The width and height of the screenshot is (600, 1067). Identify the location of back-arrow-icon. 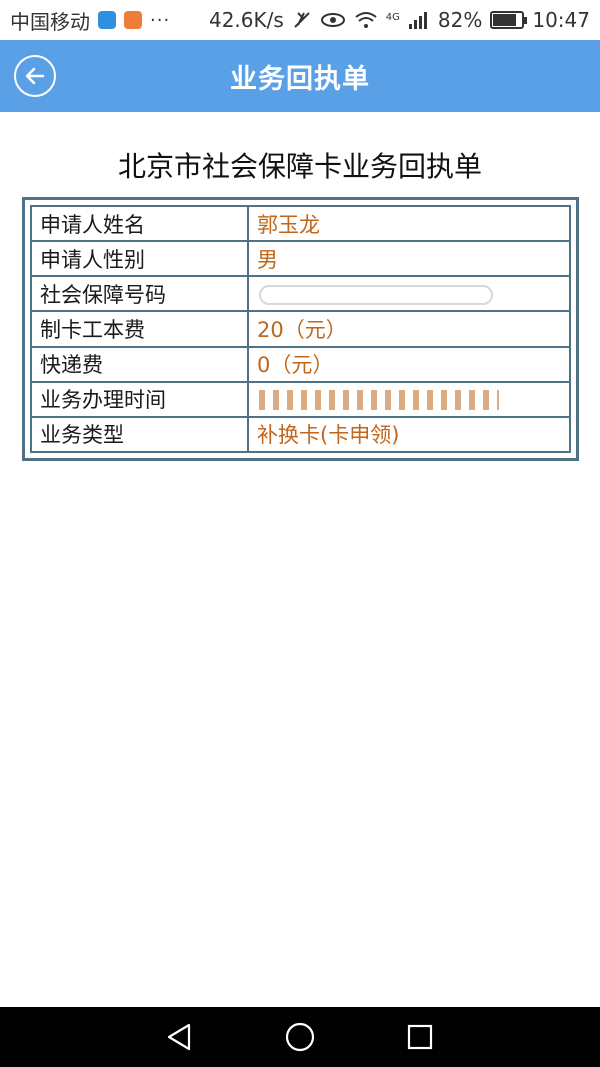
(35, 76).